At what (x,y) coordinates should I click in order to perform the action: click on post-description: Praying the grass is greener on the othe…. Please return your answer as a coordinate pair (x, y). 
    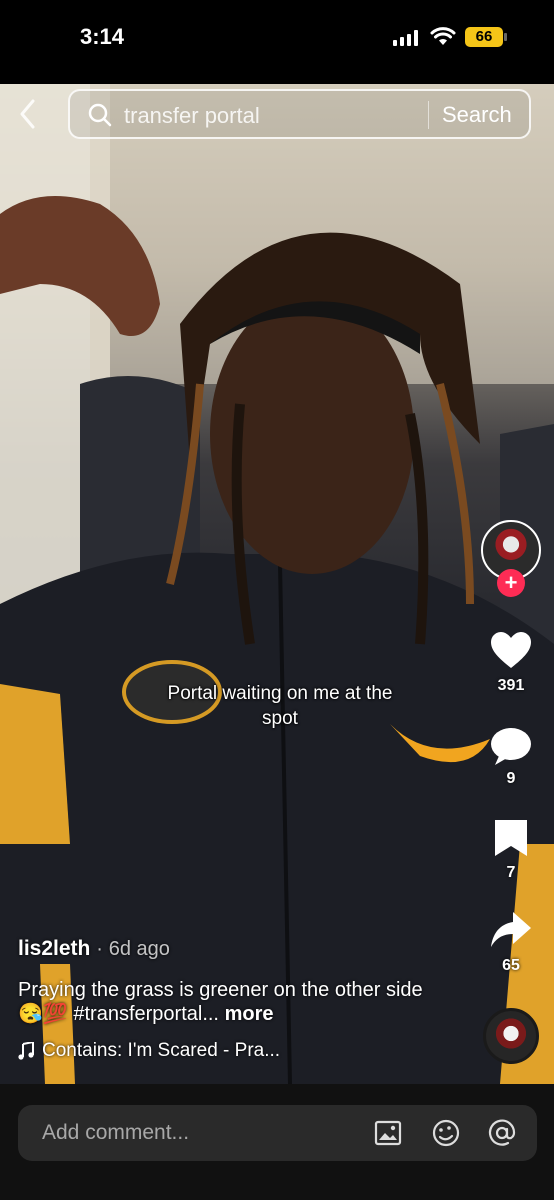
    Looking at the image, I should click on (228, 1002).